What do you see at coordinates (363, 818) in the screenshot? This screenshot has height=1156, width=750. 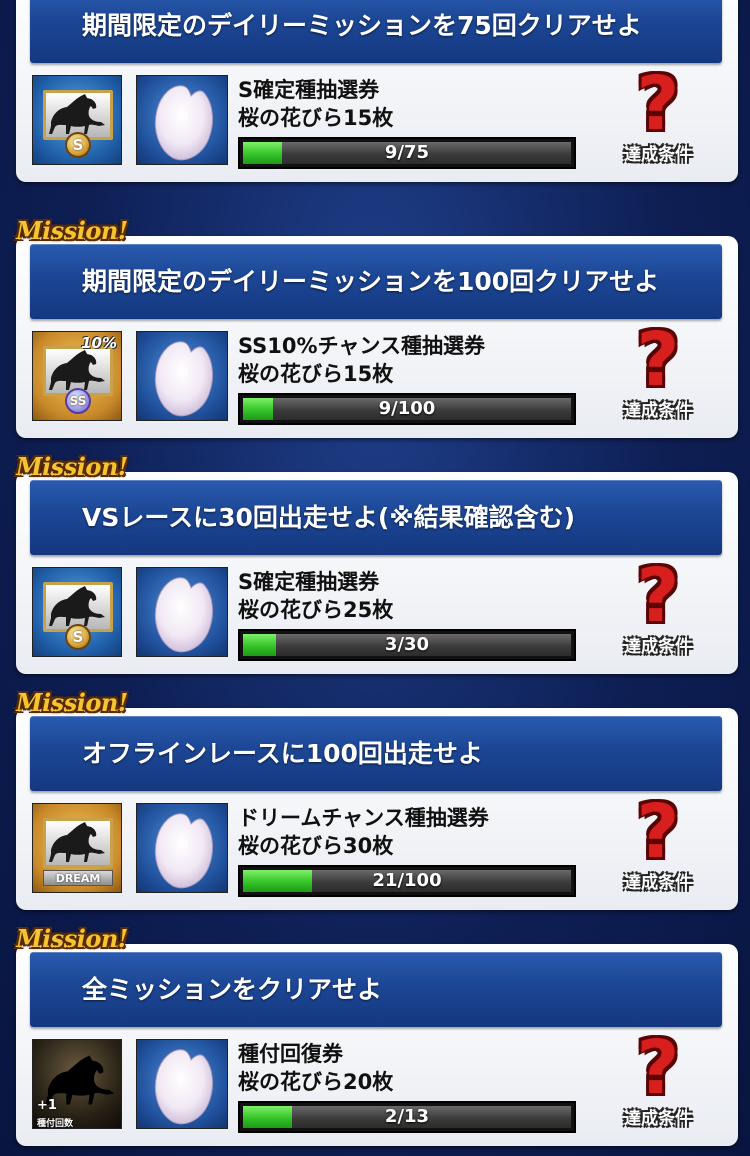 I see `reward-ticket-name: ドリームチャンス種抽選券` at bounding box center [363, 818].